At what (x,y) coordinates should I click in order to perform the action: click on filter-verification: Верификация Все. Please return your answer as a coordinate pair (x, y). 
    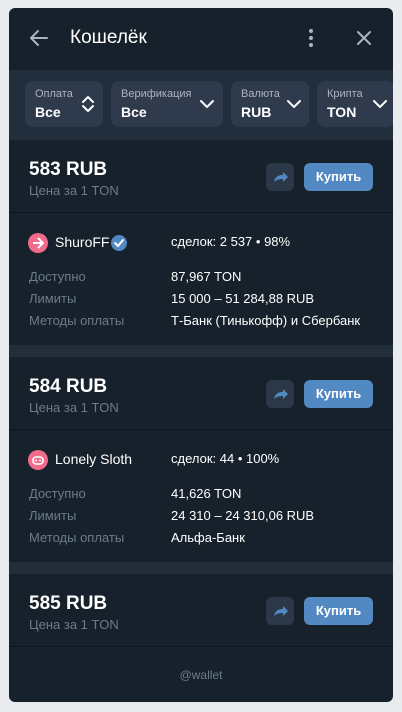
    Looking at the image, I should click on (167, 104).